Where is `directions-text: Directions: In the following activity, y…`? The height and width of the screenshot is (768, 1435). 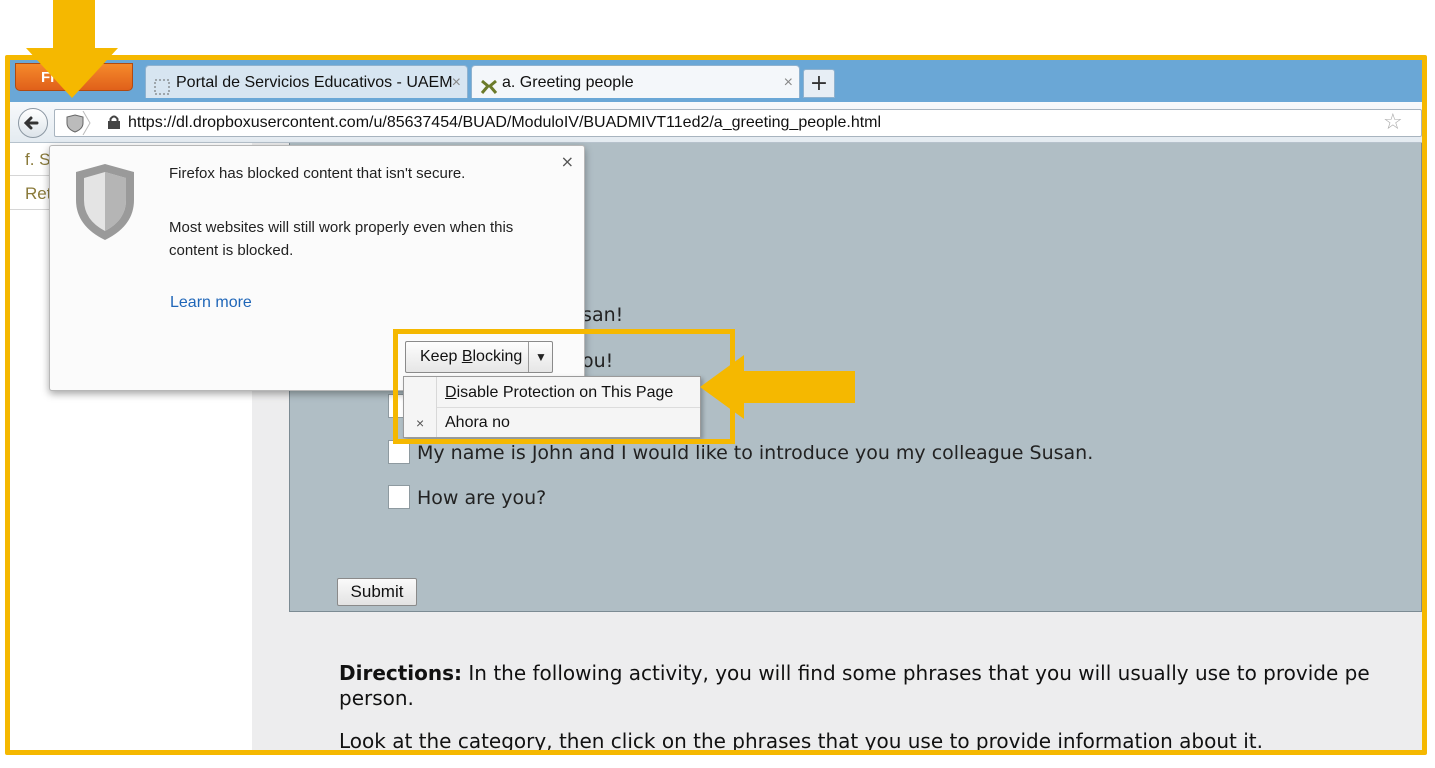
directions-text: Directions: In the following activity, y… is located at coordinates (854, 685).